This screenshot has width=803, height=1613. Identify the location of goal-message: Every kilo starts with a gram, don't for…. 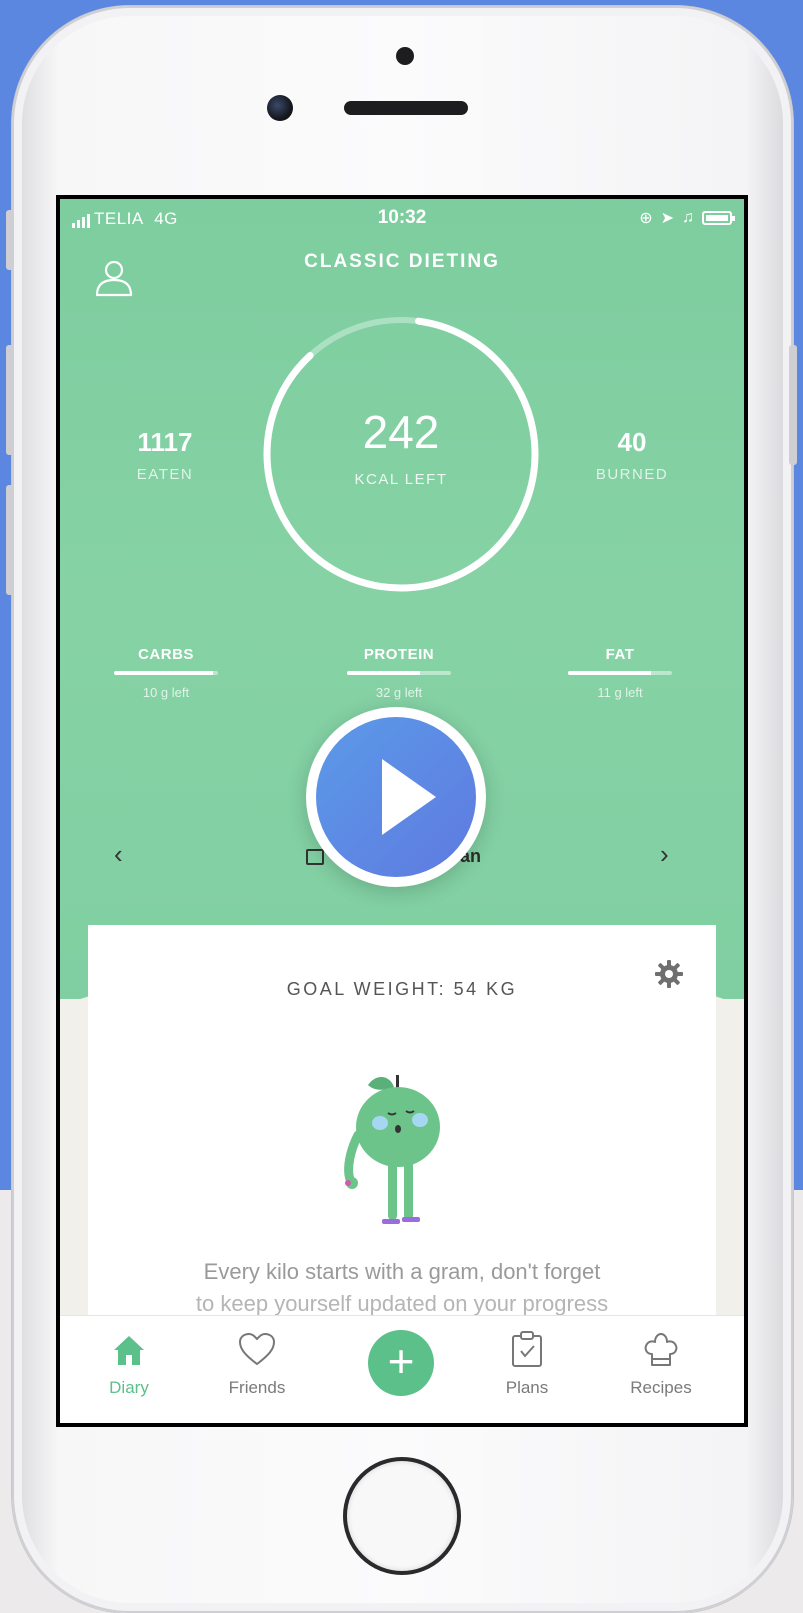
(402, 1271).